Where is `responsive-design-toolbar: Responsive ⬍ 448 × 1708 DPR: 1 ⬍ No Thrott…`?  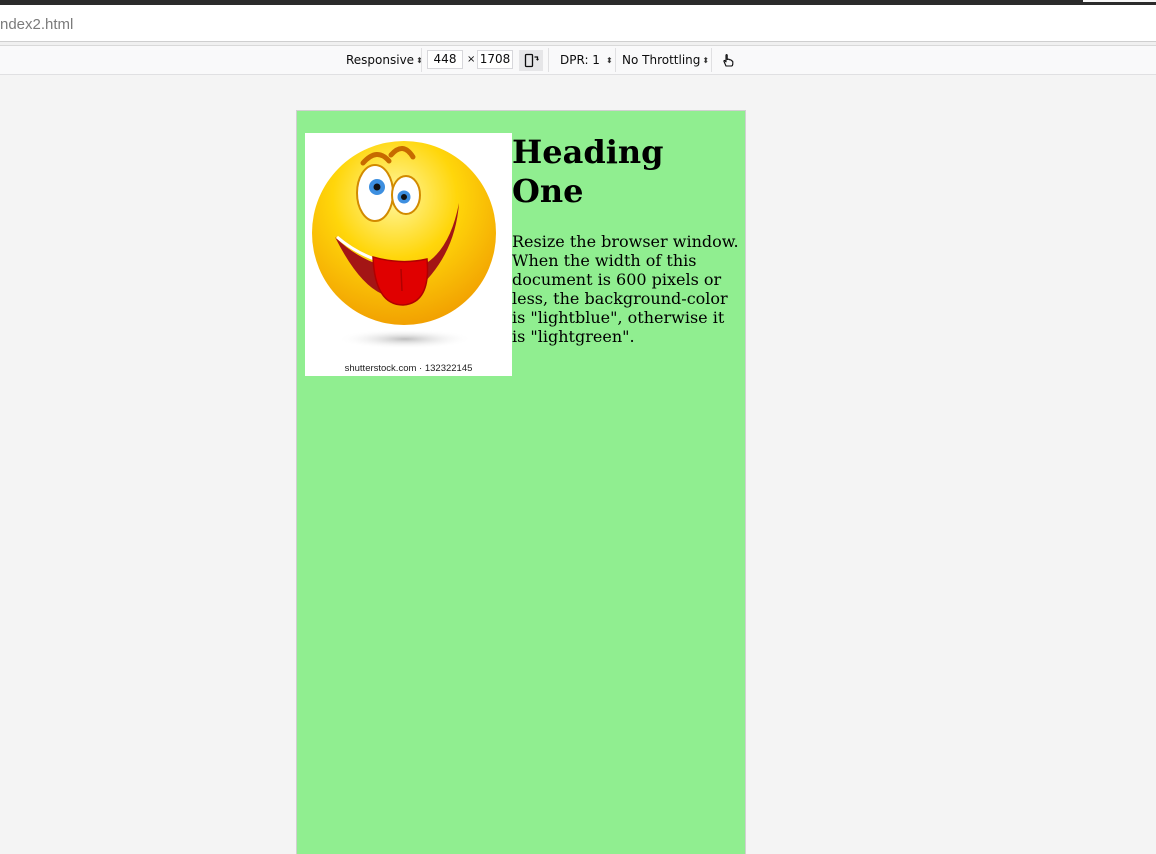 responsive-design-toolbar: Responsive ⬍ 448 × 1708 DPR: 1 ⬍ No Thrott… is located at coordinates (578, 60).